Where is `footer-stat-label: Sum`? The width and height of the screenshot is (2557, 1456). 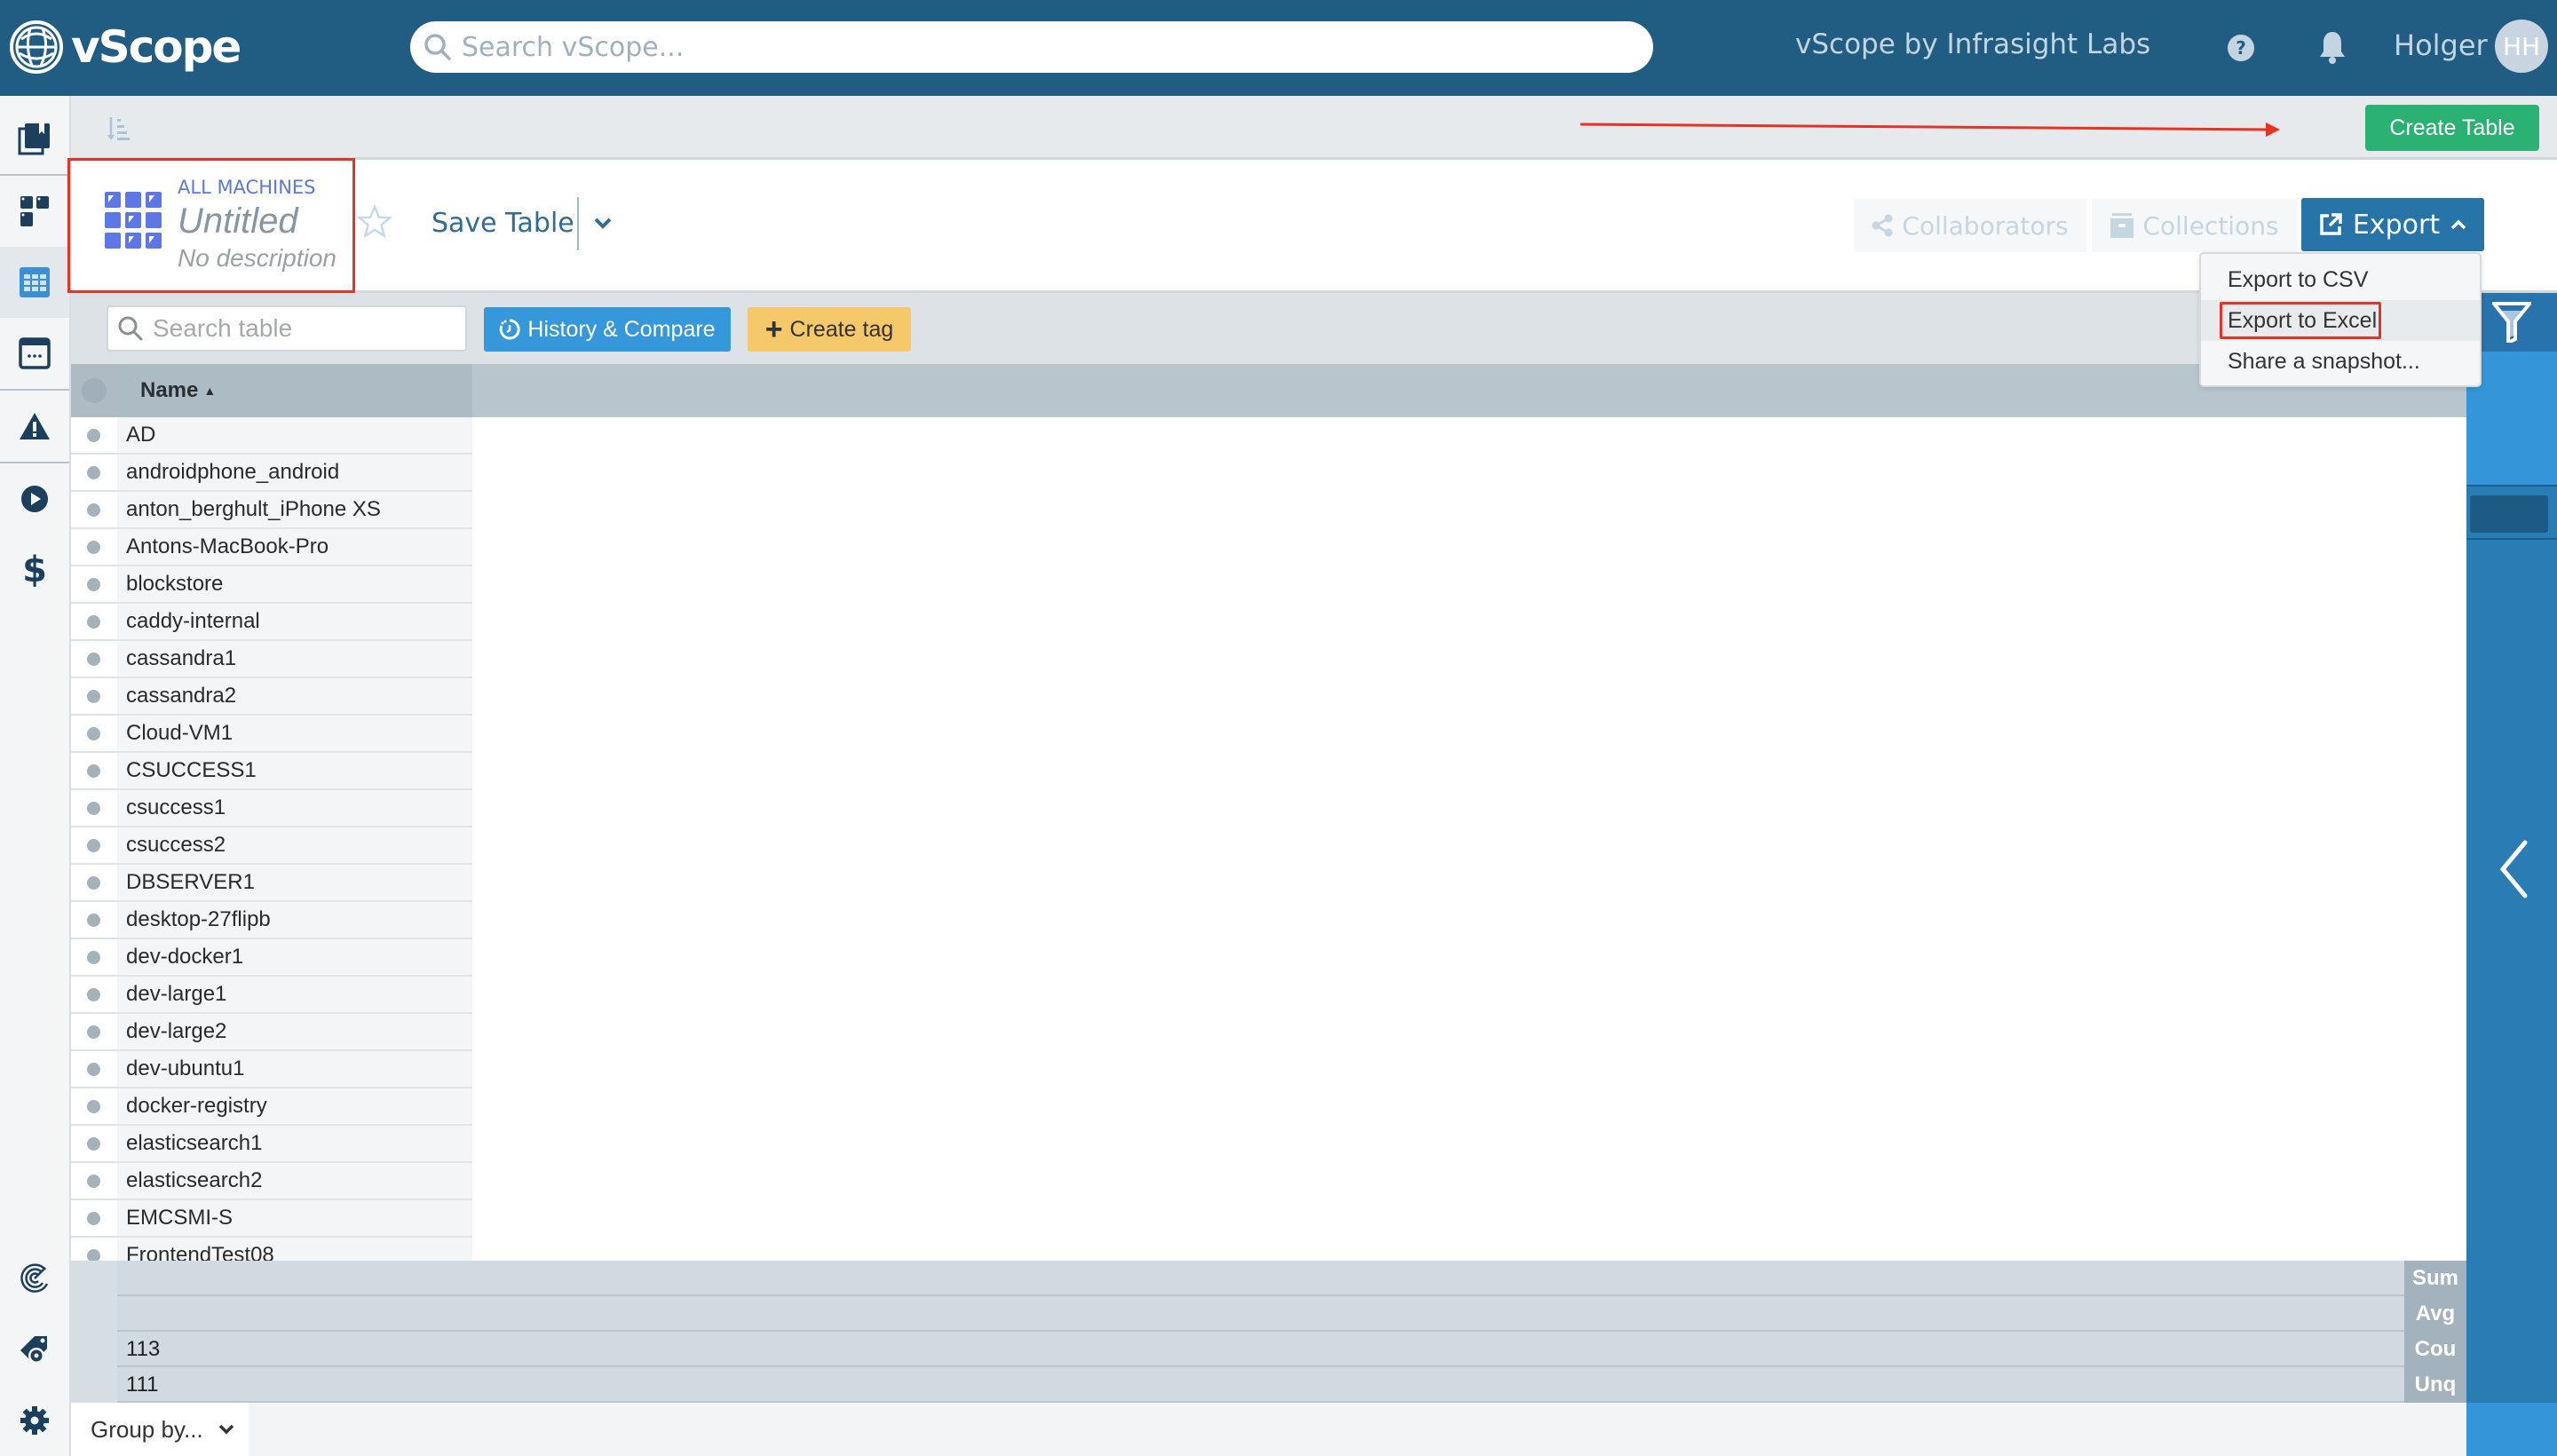
footer-stat-label: Sum is located at coordinates (2435, 1278).